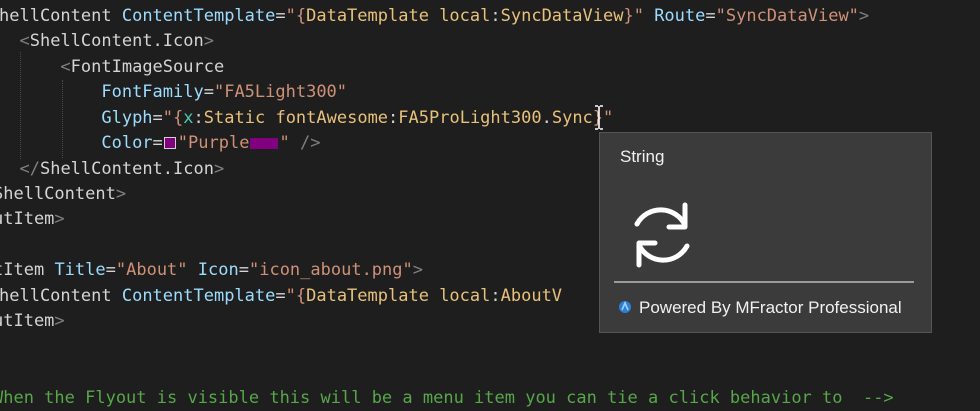  Describe the element at coordinates (770, 307) in the screenshot. I see `powered-by-label: Powered By MFractor Professional` at that location.